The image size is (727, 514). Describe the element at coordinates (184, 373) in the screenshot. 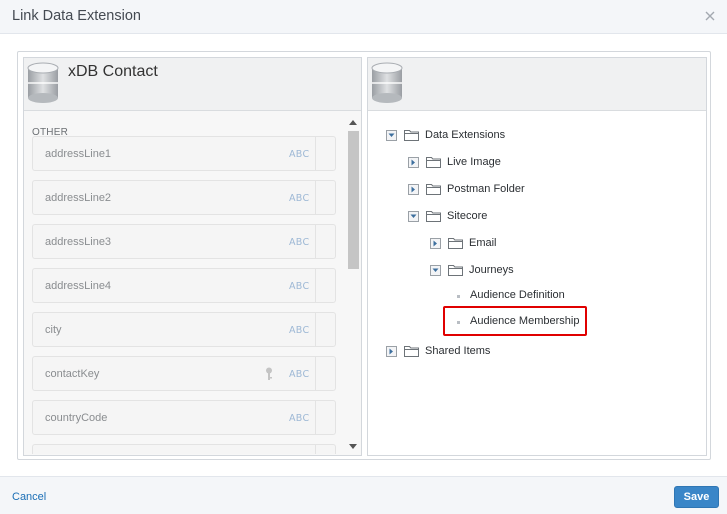

I see `field-item: contactKey ABC` at that location.